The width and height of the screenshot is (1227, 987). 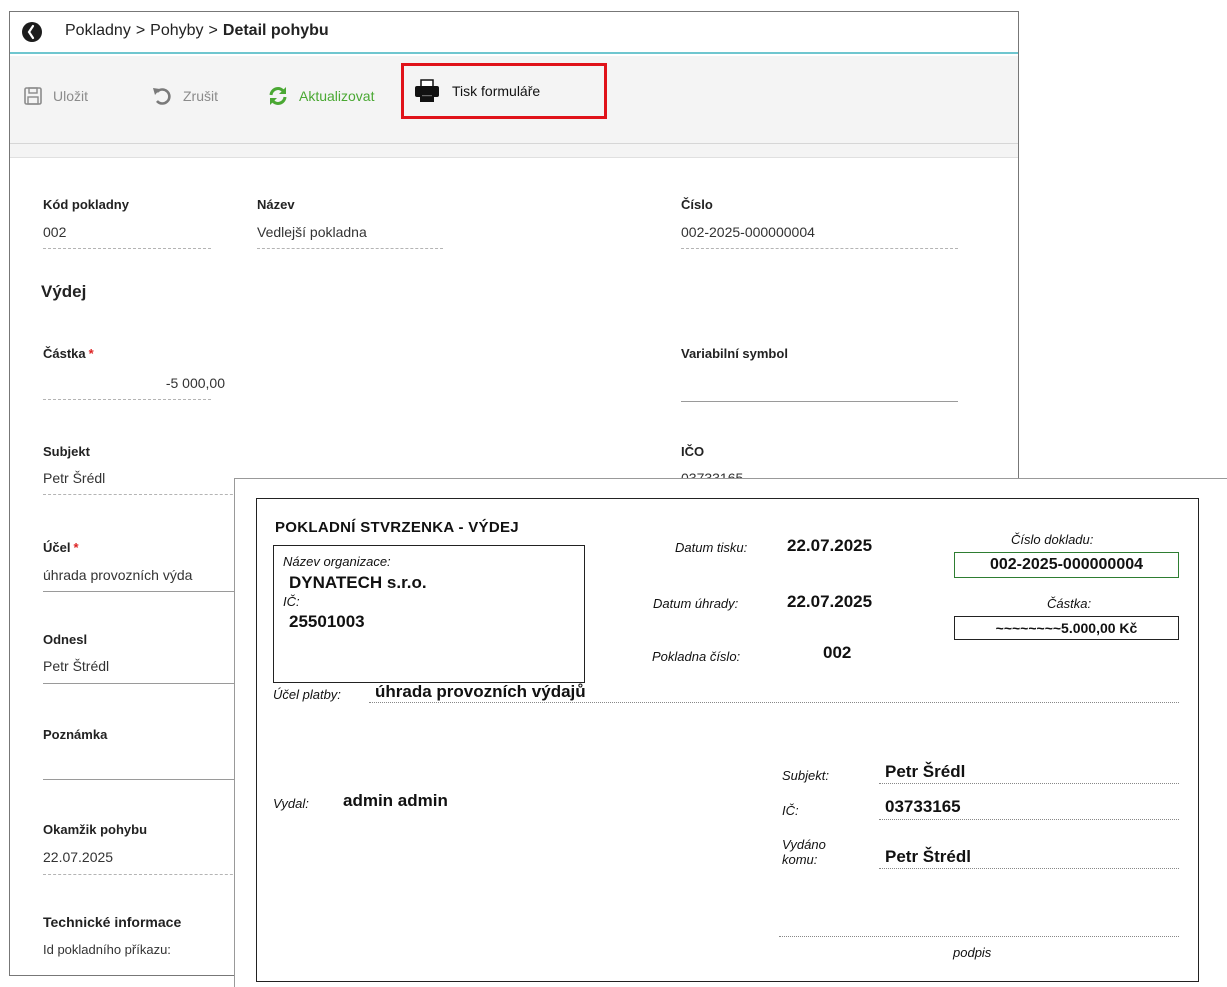 What do you see at coordinates (711, 547) in the screenshot?
I see `datum-tisku-label: Datum tisku:` at bounding box center [711, 547].